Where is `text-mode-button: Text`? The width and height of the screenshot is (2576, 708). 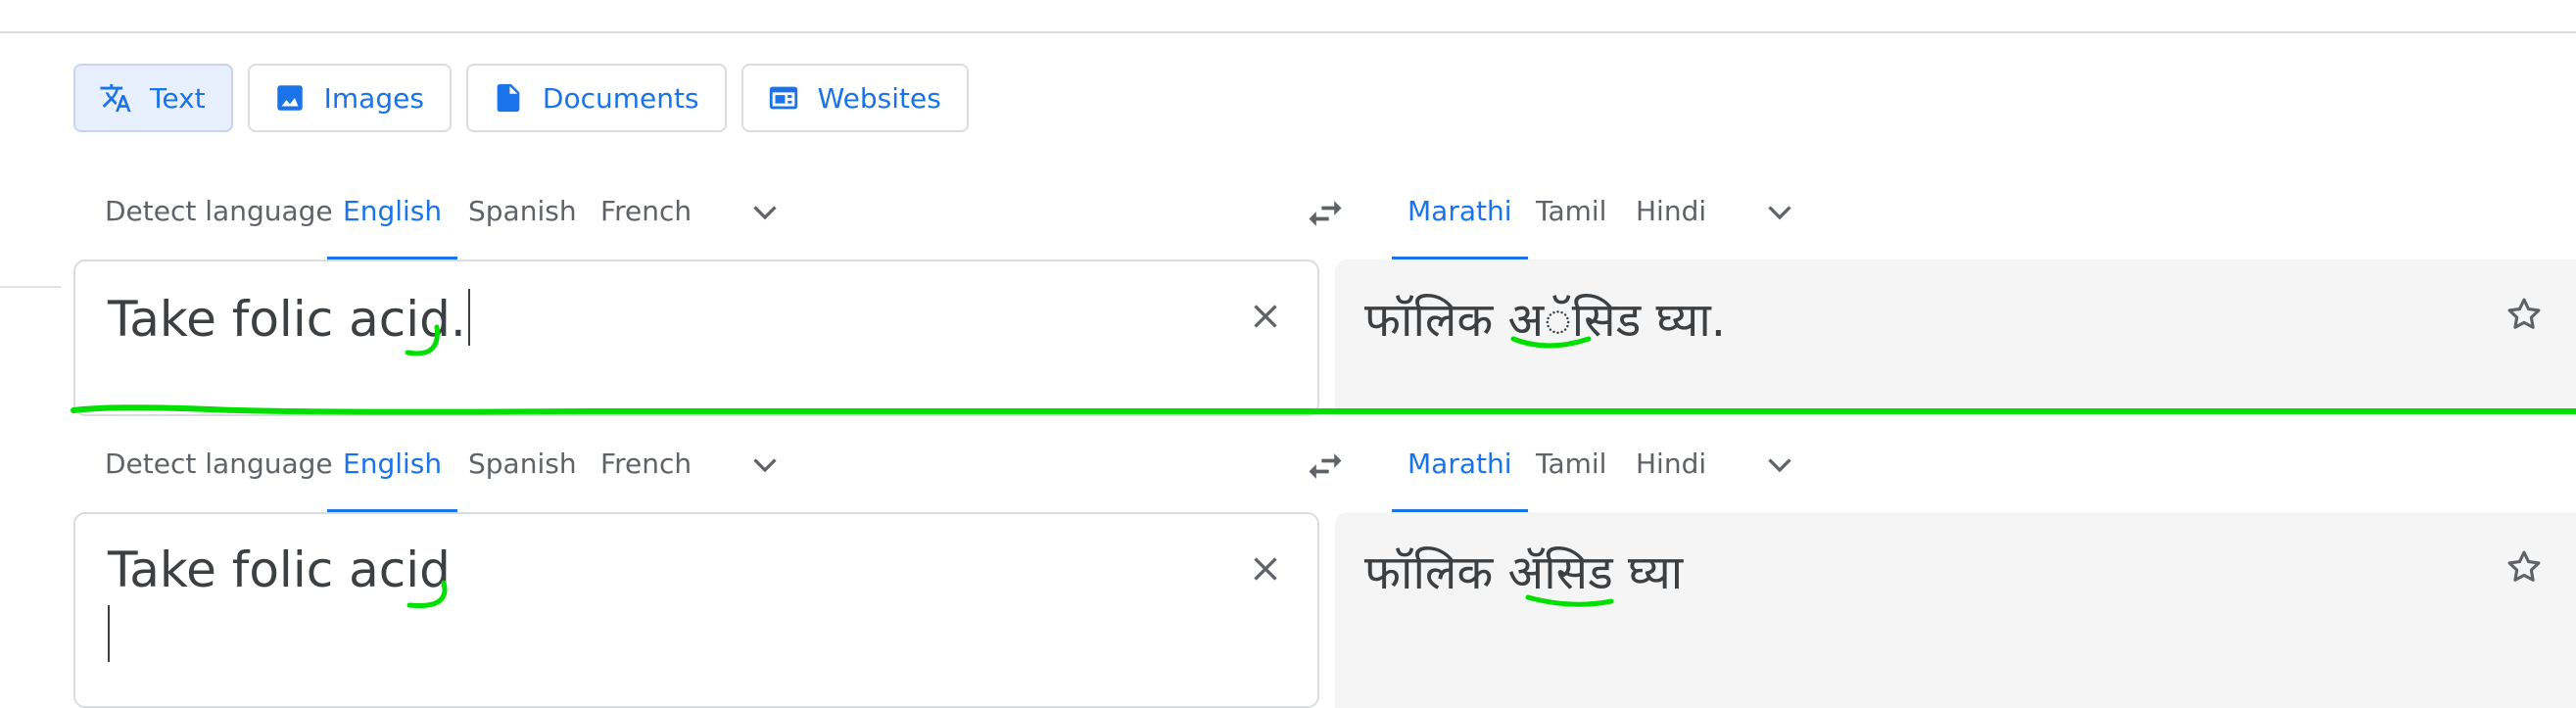
text-mode-button: Text is located at coordinates (153, 98).